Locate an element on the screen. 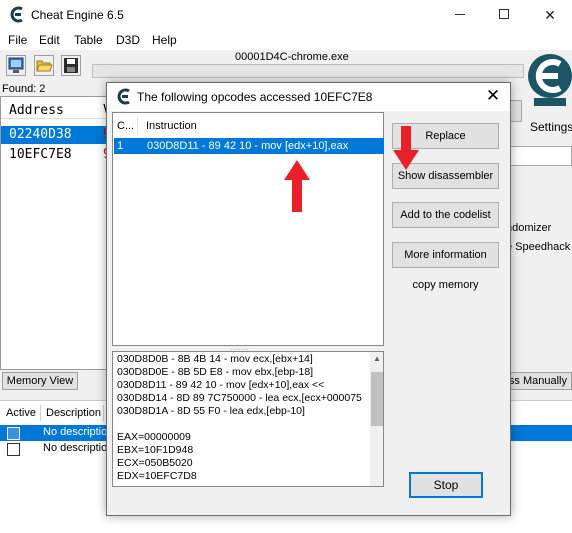 Image resolution: width=572 pixels, height=533 pixels. select-process-button is located at coordinates (16, 65).